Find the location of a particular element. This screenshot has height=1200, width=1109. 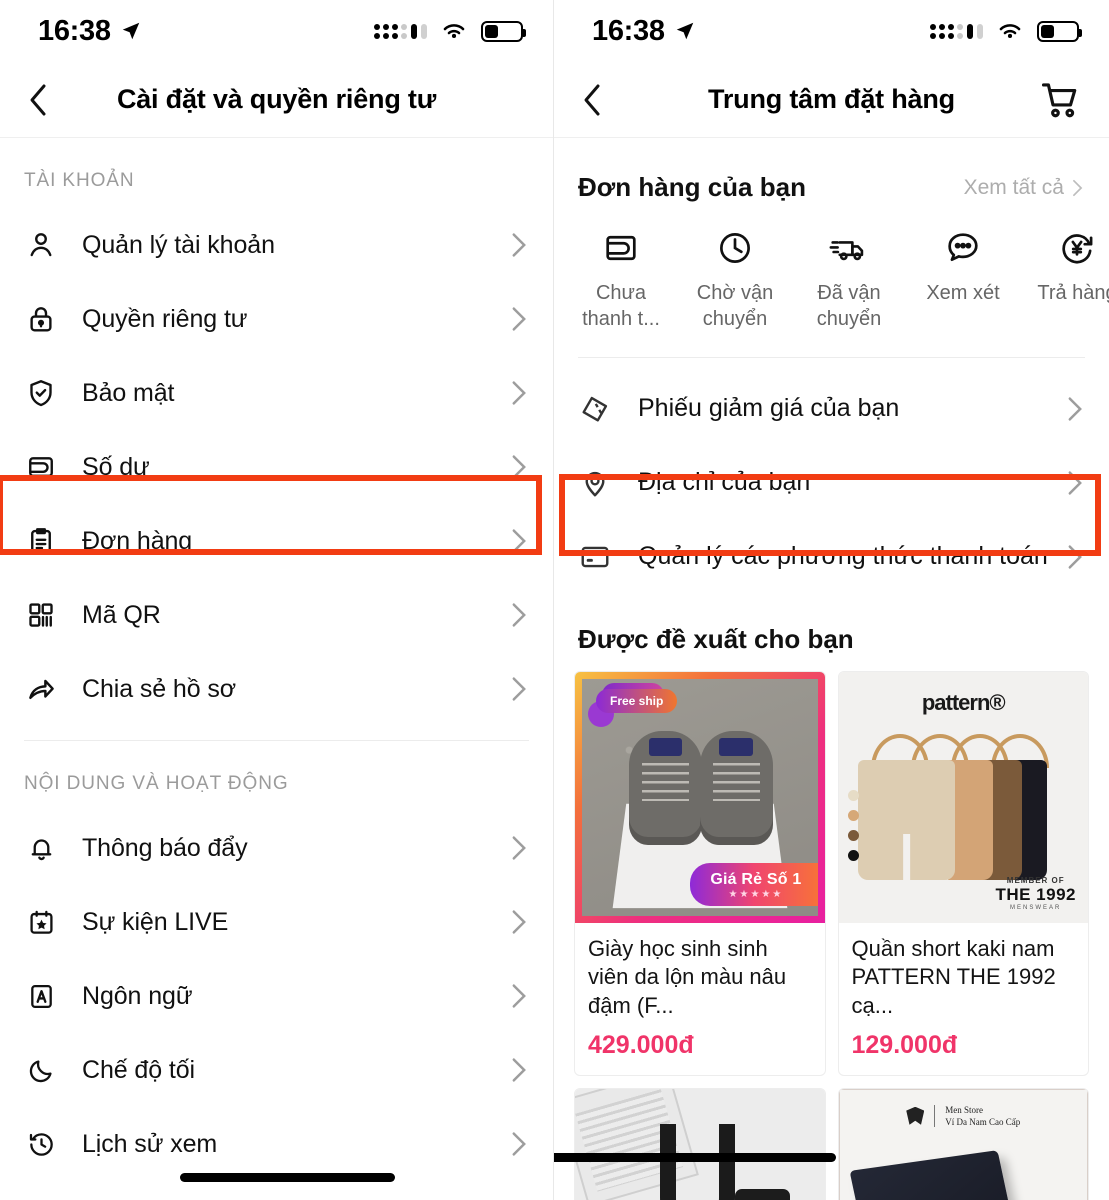

sidebar-item-share-profile: Chia sẻ hồ sơ is located at coordinates (276, 689).